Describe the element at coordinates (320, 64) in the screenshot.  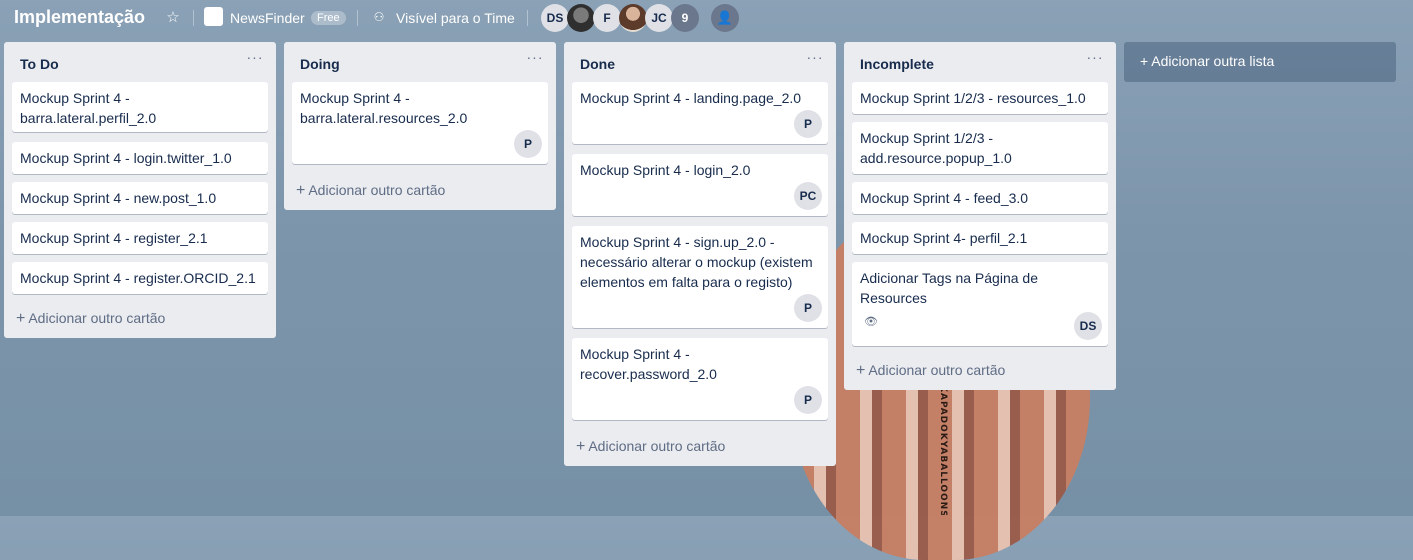
I see `list-title: Doing` at that location.